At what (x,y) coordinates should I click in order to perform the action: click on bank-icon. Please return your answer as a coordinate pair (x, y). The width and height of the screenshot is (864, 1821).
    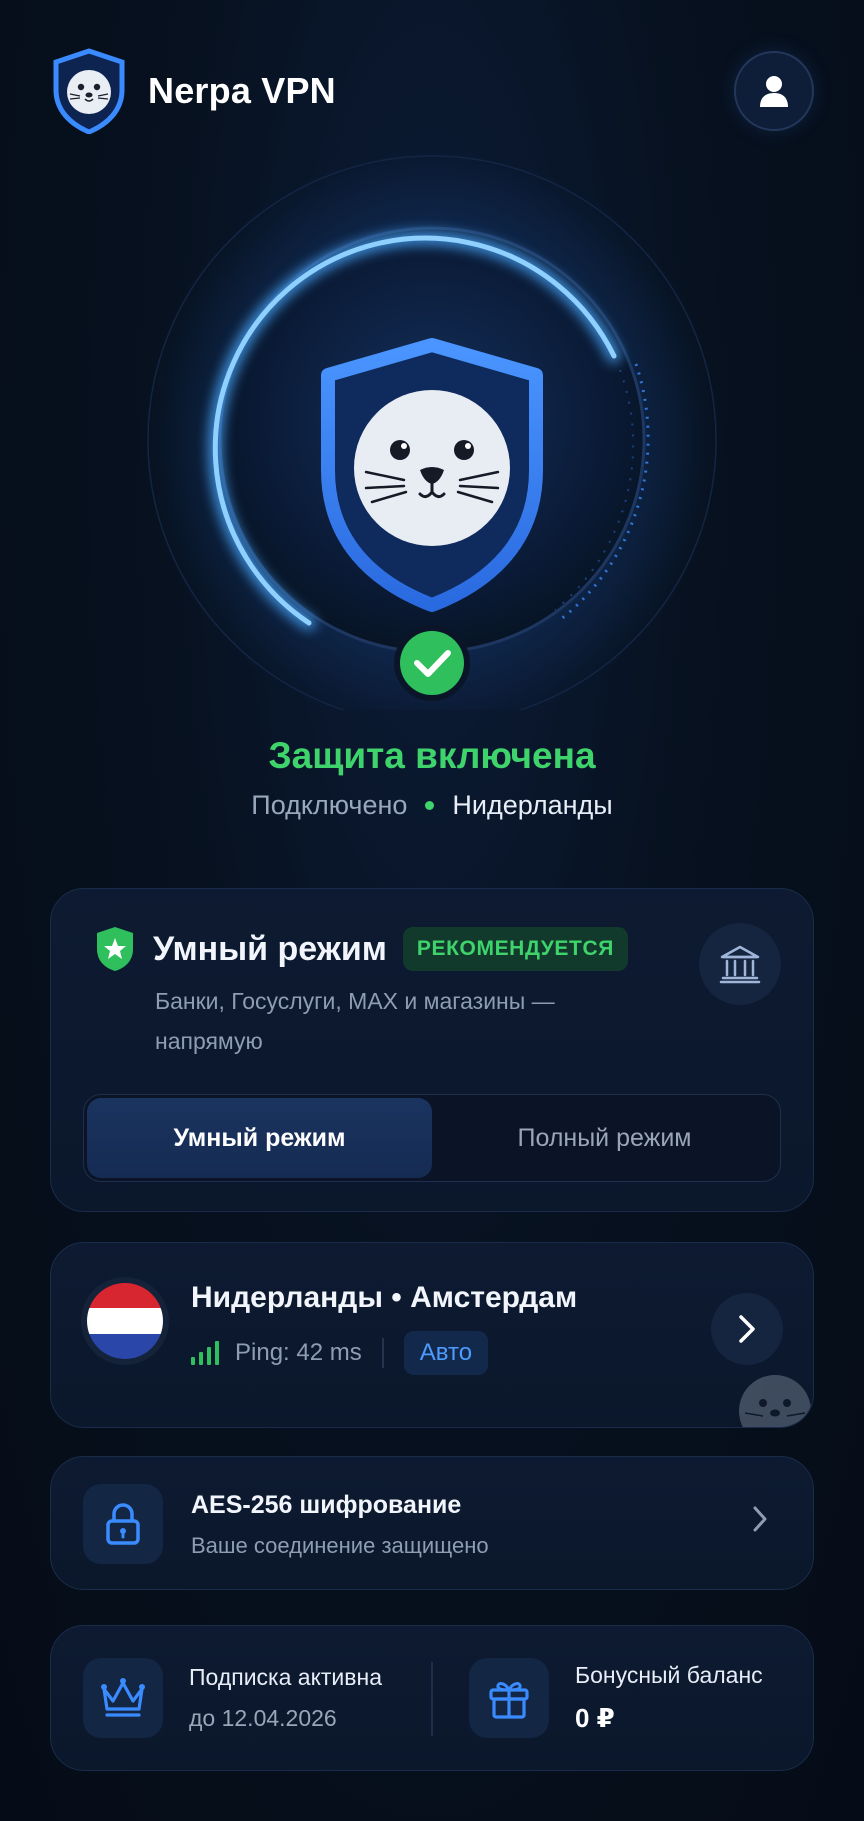
    Looking at the image, I should click on (740, 964).